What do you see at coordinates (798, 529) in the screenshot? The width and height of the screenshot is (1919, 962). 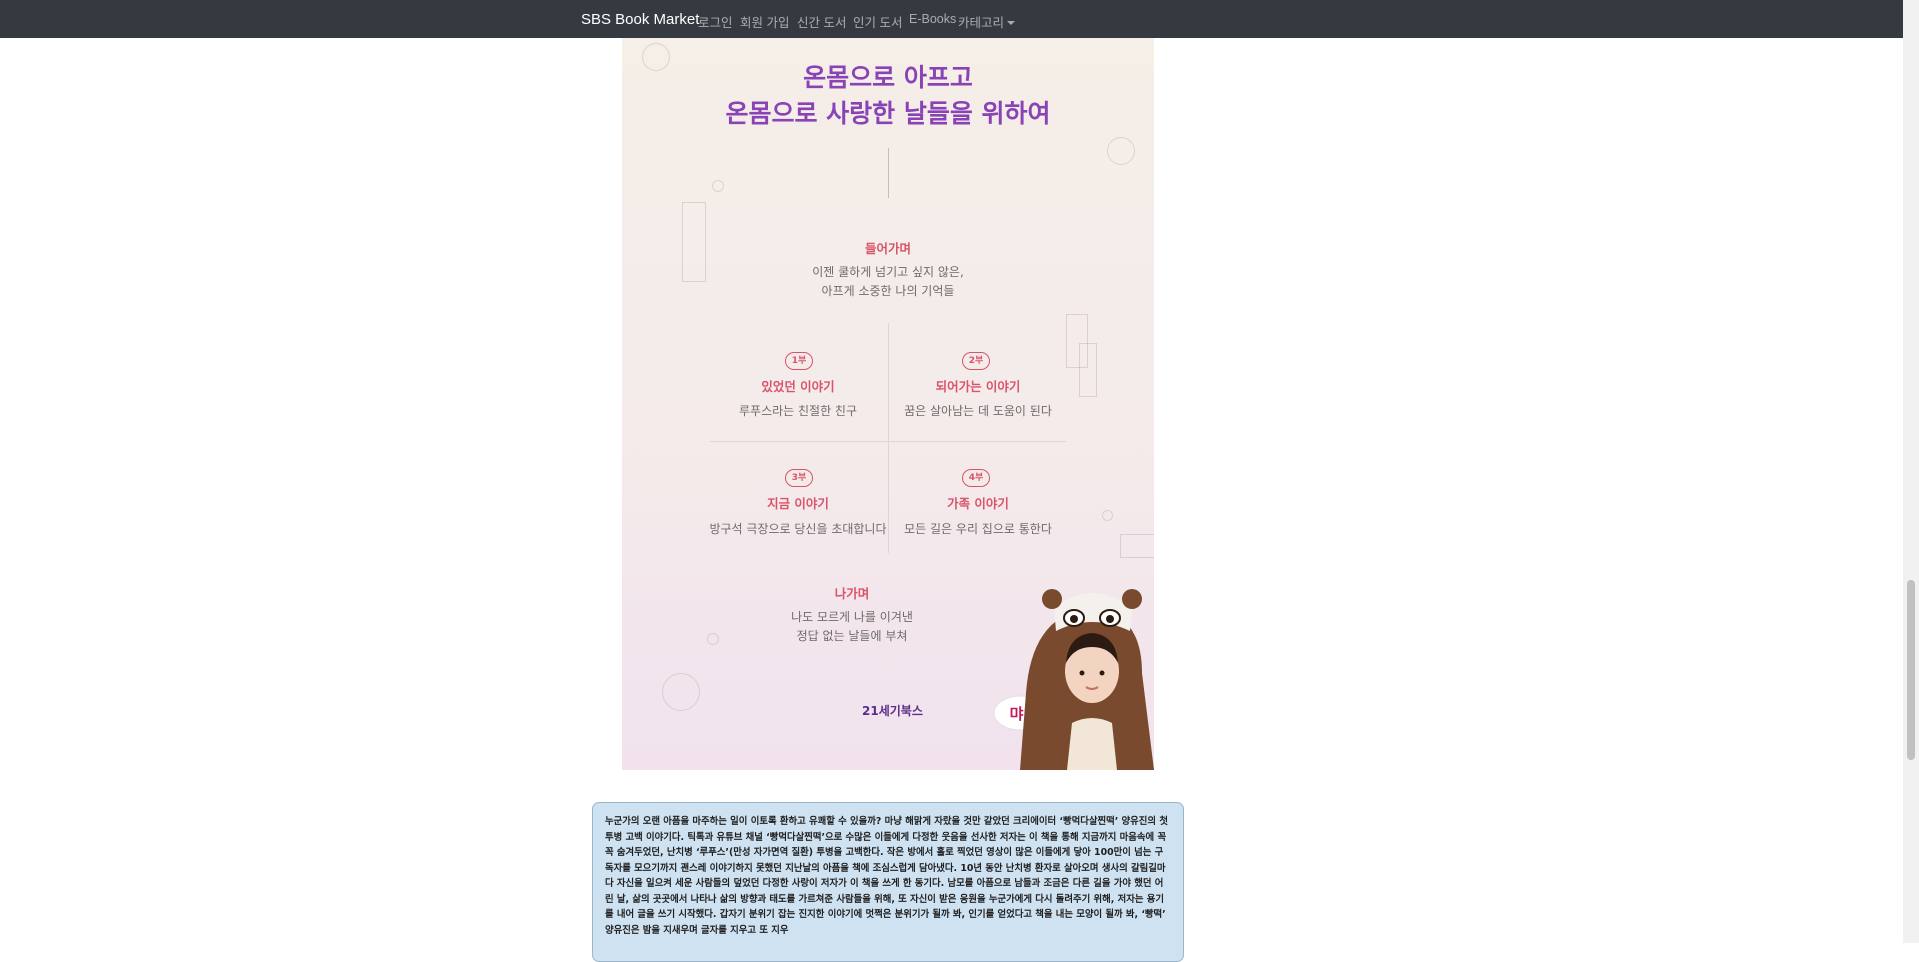 I see `part3-text: 방구석 극장으로 당신을 초대합니다` at bounding box center [798, 529].